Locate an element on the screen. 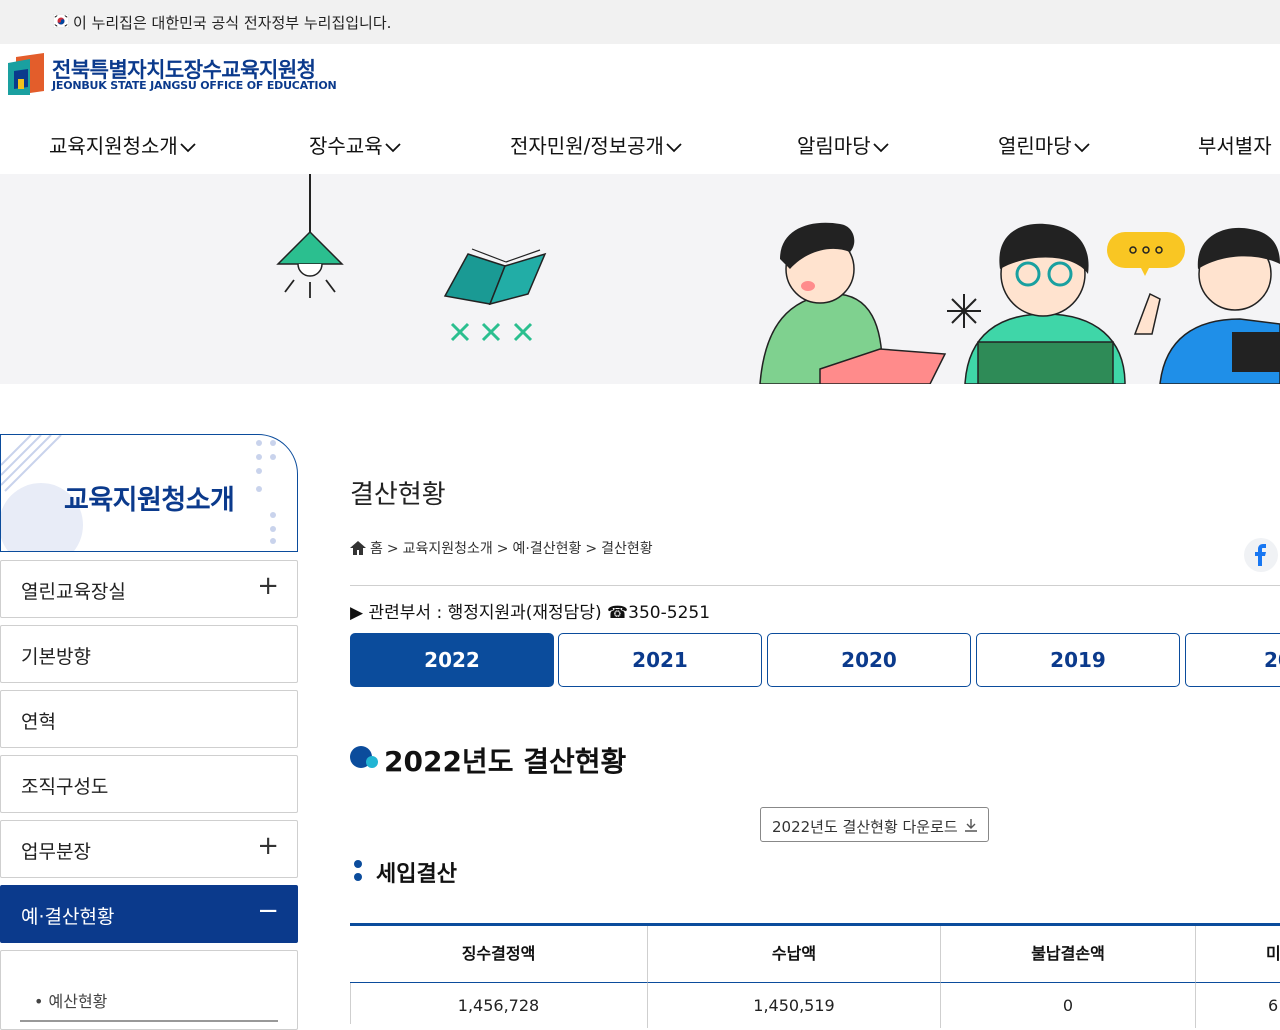 This screenshot has height=1030, width=1280. sidebar-title: 교육지원청소개 is located at coordinates (149, 500).